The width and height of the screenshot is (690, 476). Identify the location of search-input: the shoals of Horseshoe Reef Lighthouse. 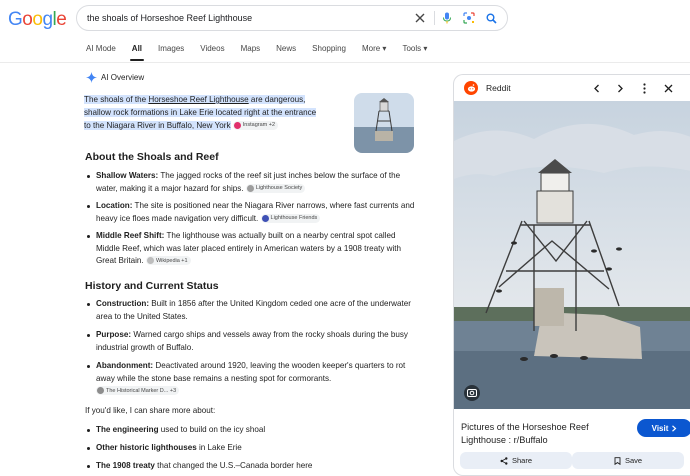
(248, 18).